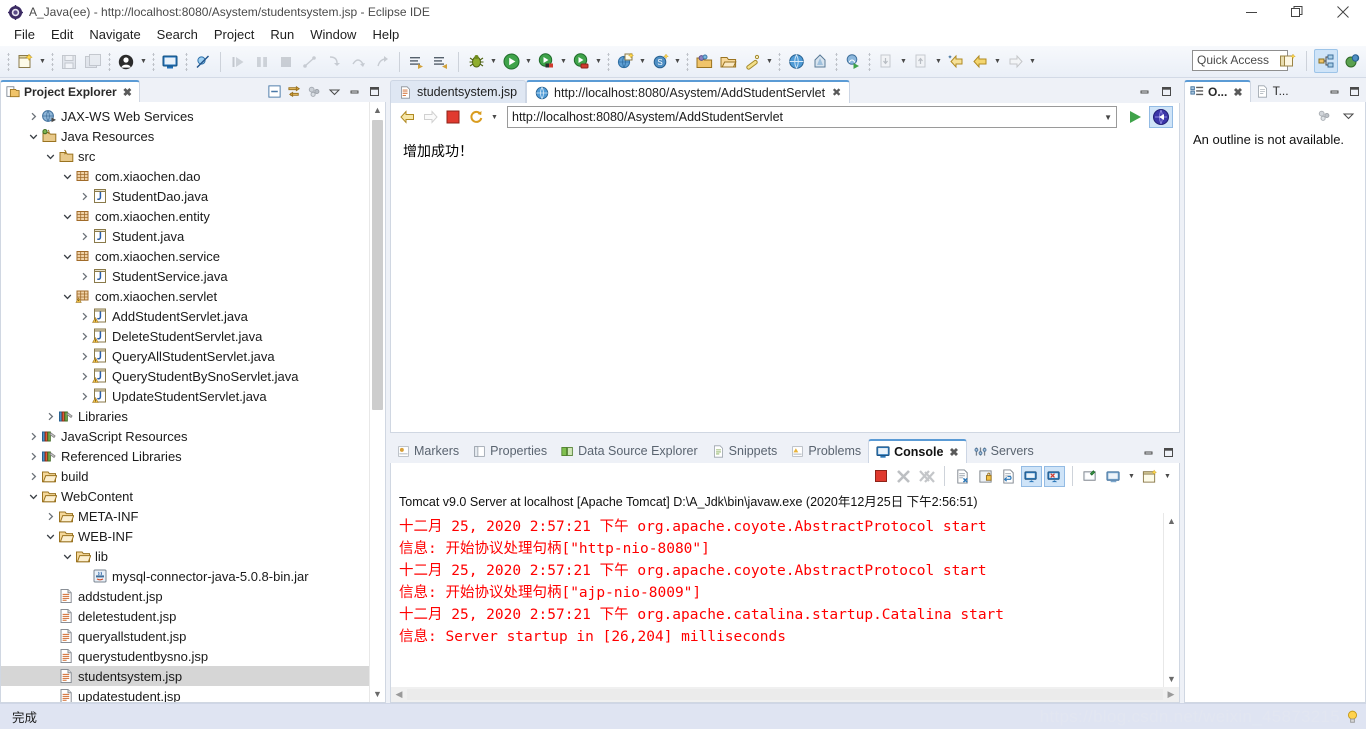  Describe the element at coordinates (704, 62) in the screenshot. I see `open-type-icon` at that location.